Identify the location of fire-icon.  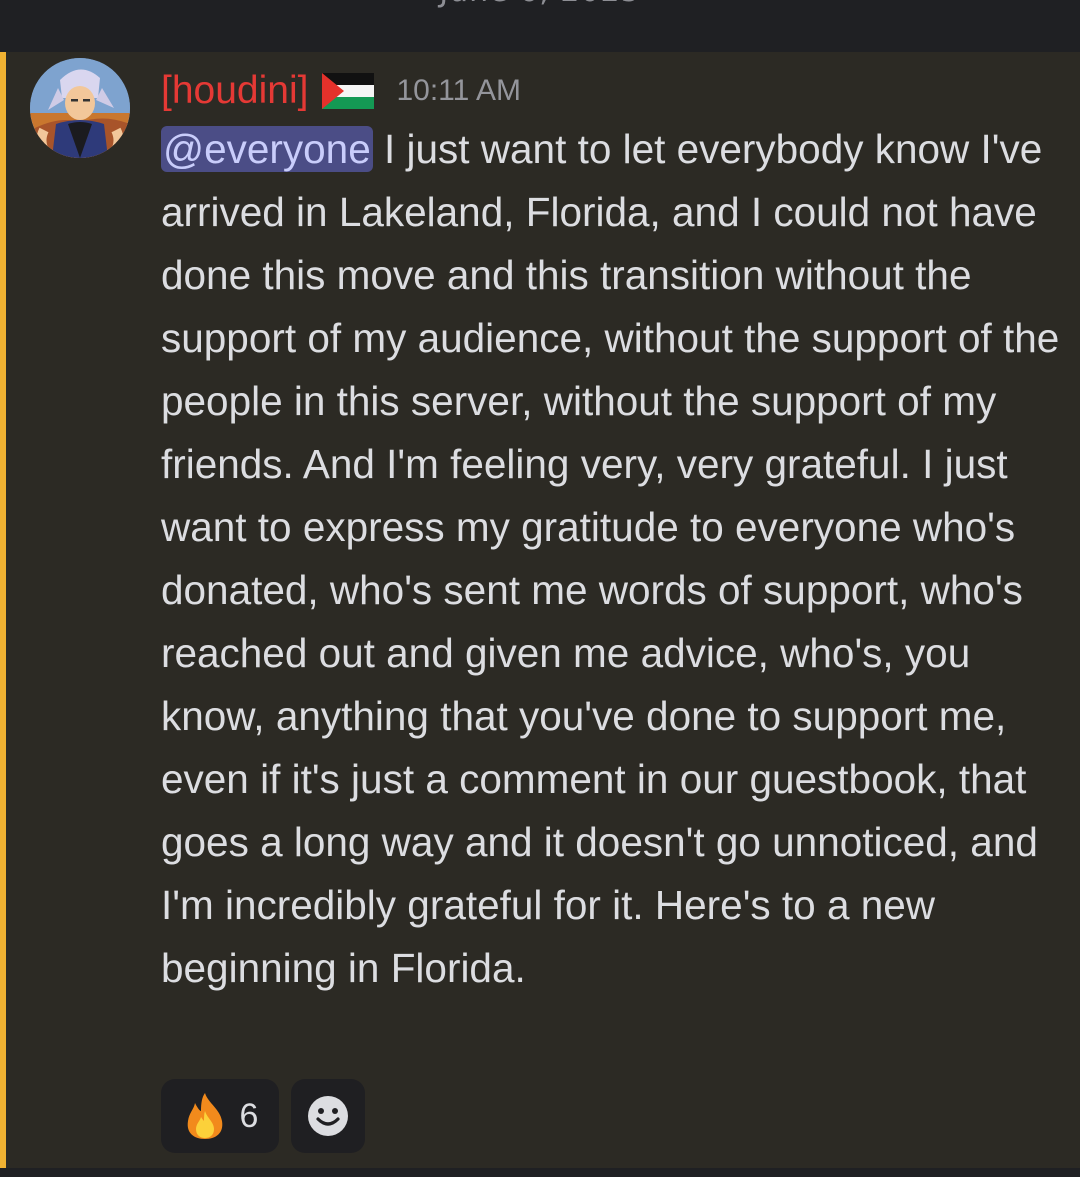
(204, 1116).